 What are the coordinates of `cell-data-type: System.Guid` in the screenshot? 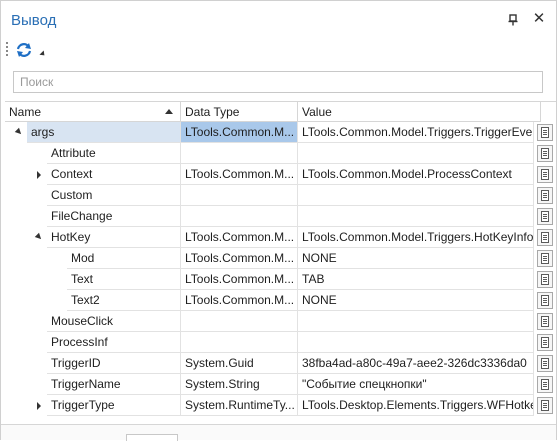 It's located at (239, 363).